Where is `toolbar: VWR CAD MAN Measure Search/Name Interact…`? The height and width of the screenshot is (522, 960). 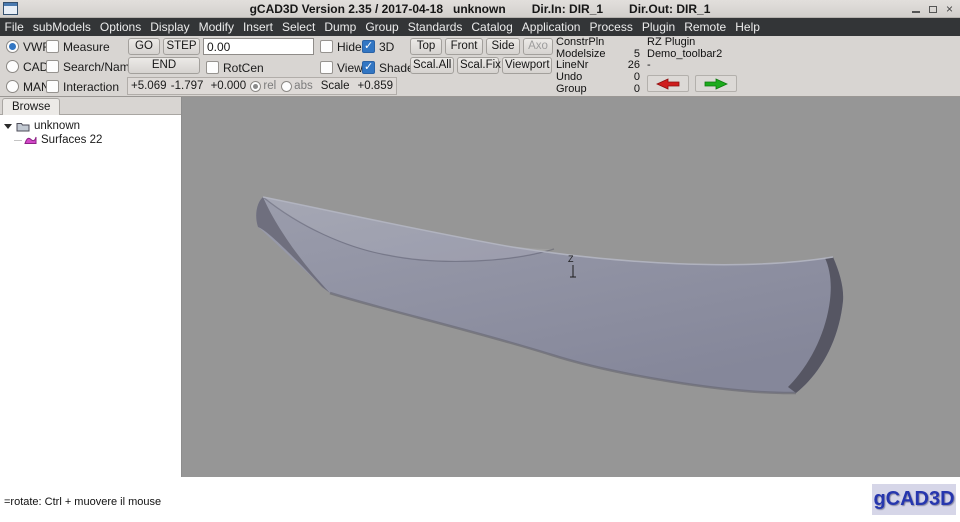 toolbar: VWR CAD MAN Measure Search/Name Interact… is located at coordinates (480, 66).